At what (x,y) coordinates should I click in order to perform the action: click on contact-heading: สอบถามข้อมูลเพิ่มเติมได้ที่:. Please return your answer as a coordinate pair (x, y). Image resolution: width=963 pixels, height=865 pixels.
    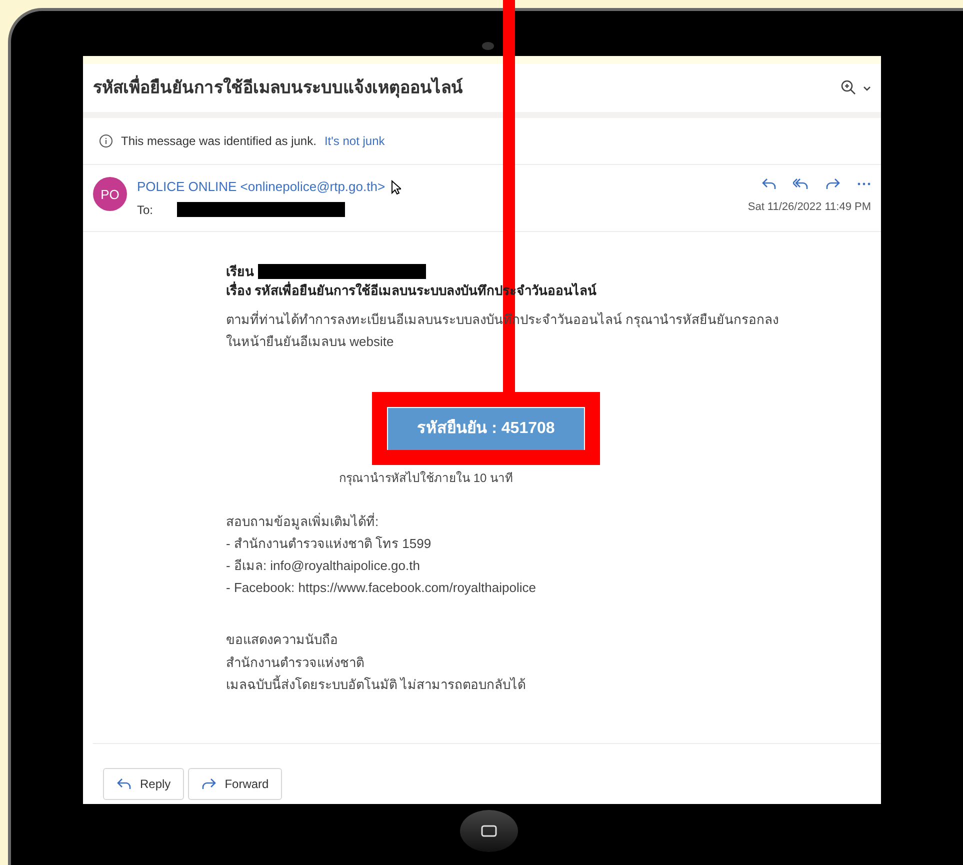
    Looking at the image, I should click on (303, 522).